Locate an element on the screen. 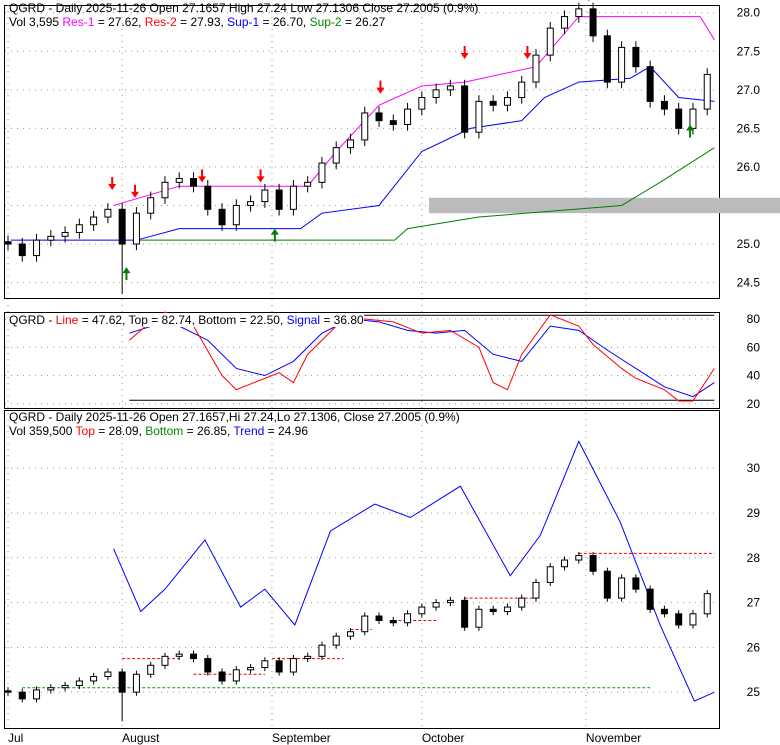 This screenshot has height=745, width=780. x-tick-label: Jul is located at coordinates (15, 738).